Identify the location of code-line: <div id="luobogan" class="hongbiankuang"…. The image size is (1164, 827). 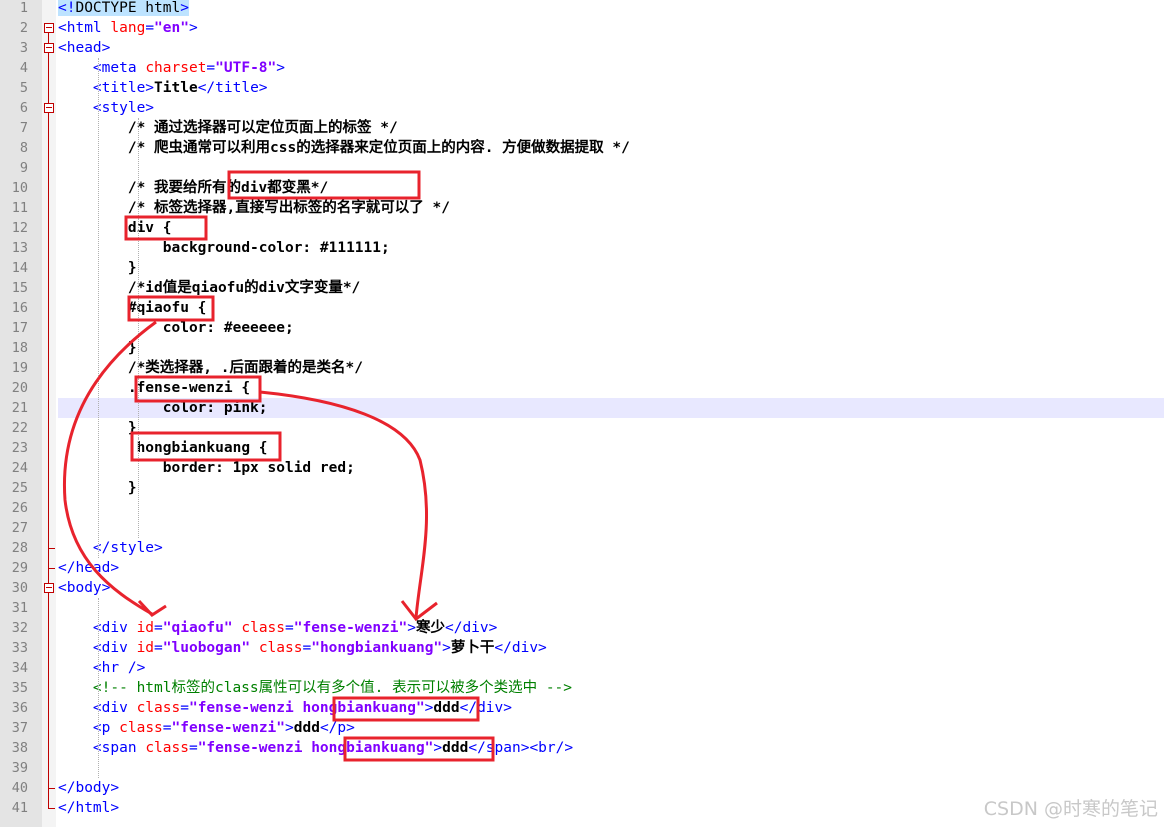
(302, 648).